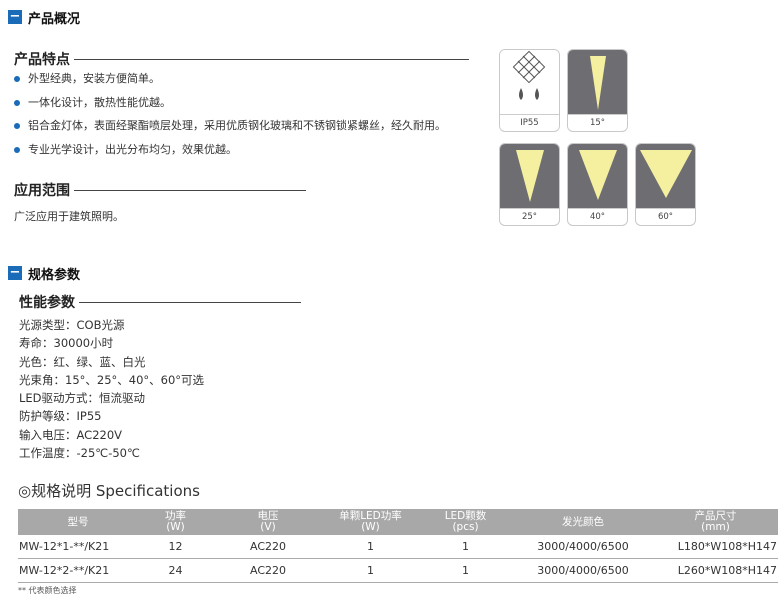 This screenshot has width=779, height=604. I want to click on list-item: LED驱动方式：恒流驱动, so click(82, 398).